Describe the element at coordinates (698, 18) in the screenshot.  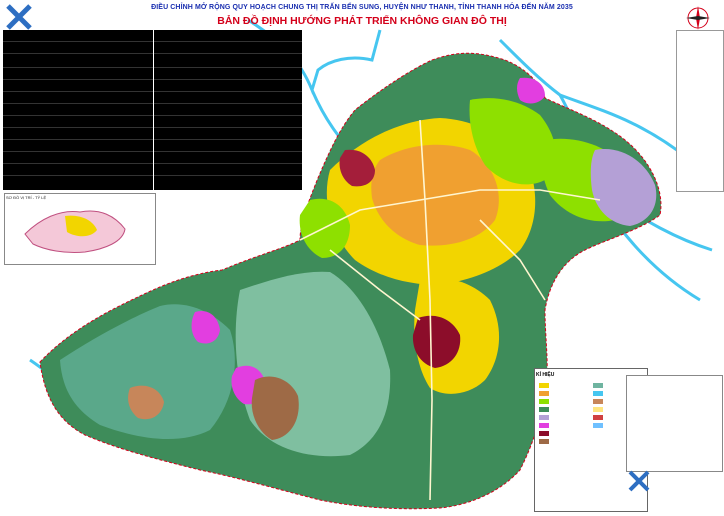
I see `compass-icon` at that location.